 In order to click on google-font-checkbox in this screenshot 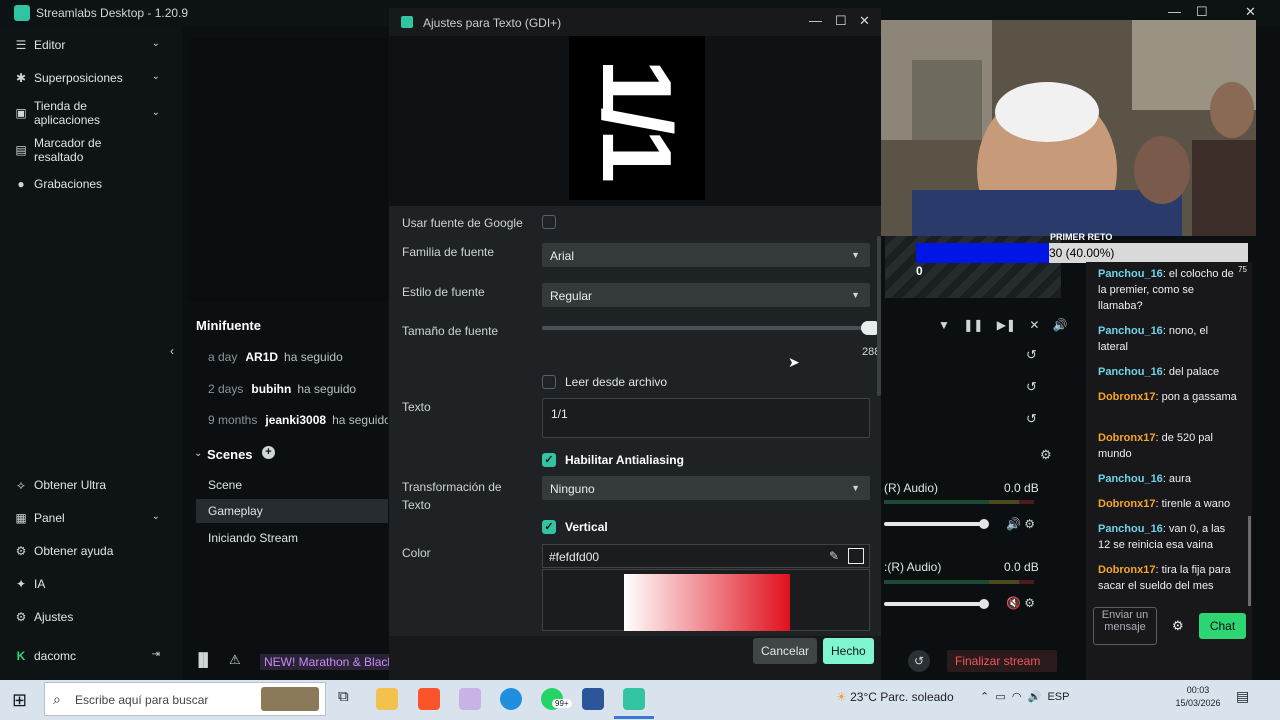, I will do `click(549, 222)`.